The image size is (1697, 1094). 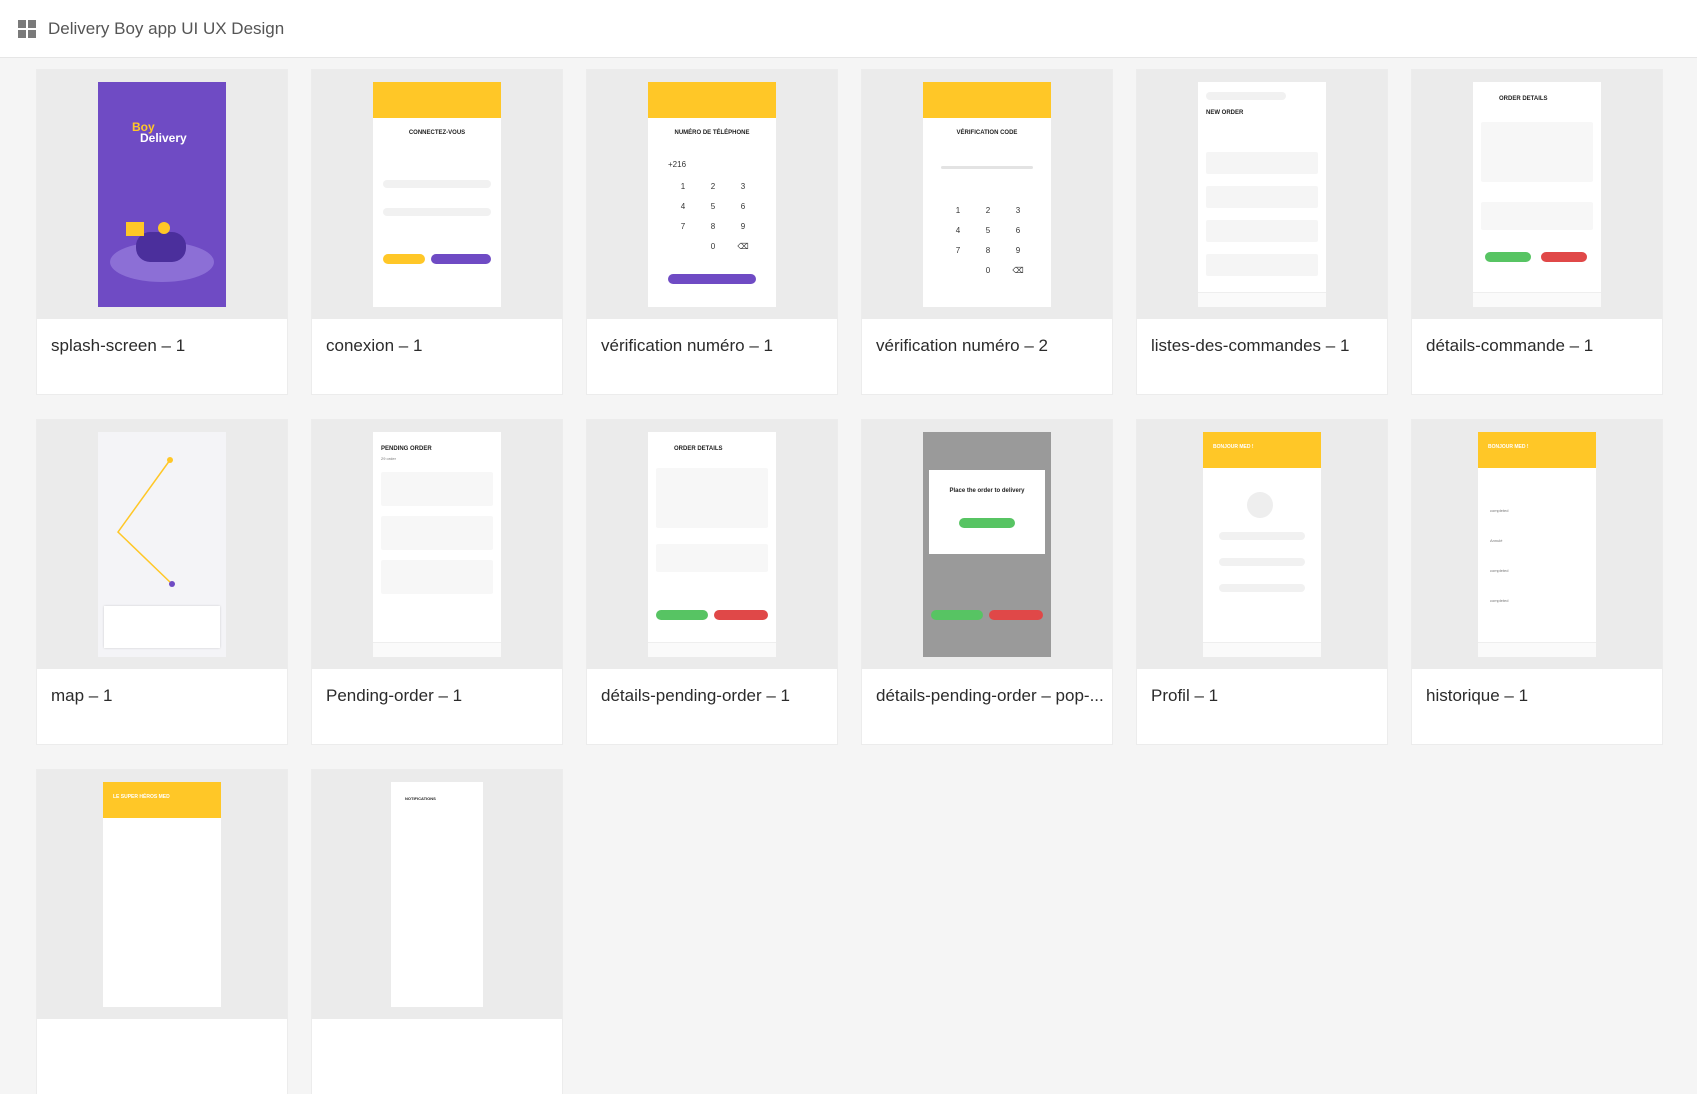 I want to click on screen-title: VÉRIFICATION CODE, so click(x=987, y=133).